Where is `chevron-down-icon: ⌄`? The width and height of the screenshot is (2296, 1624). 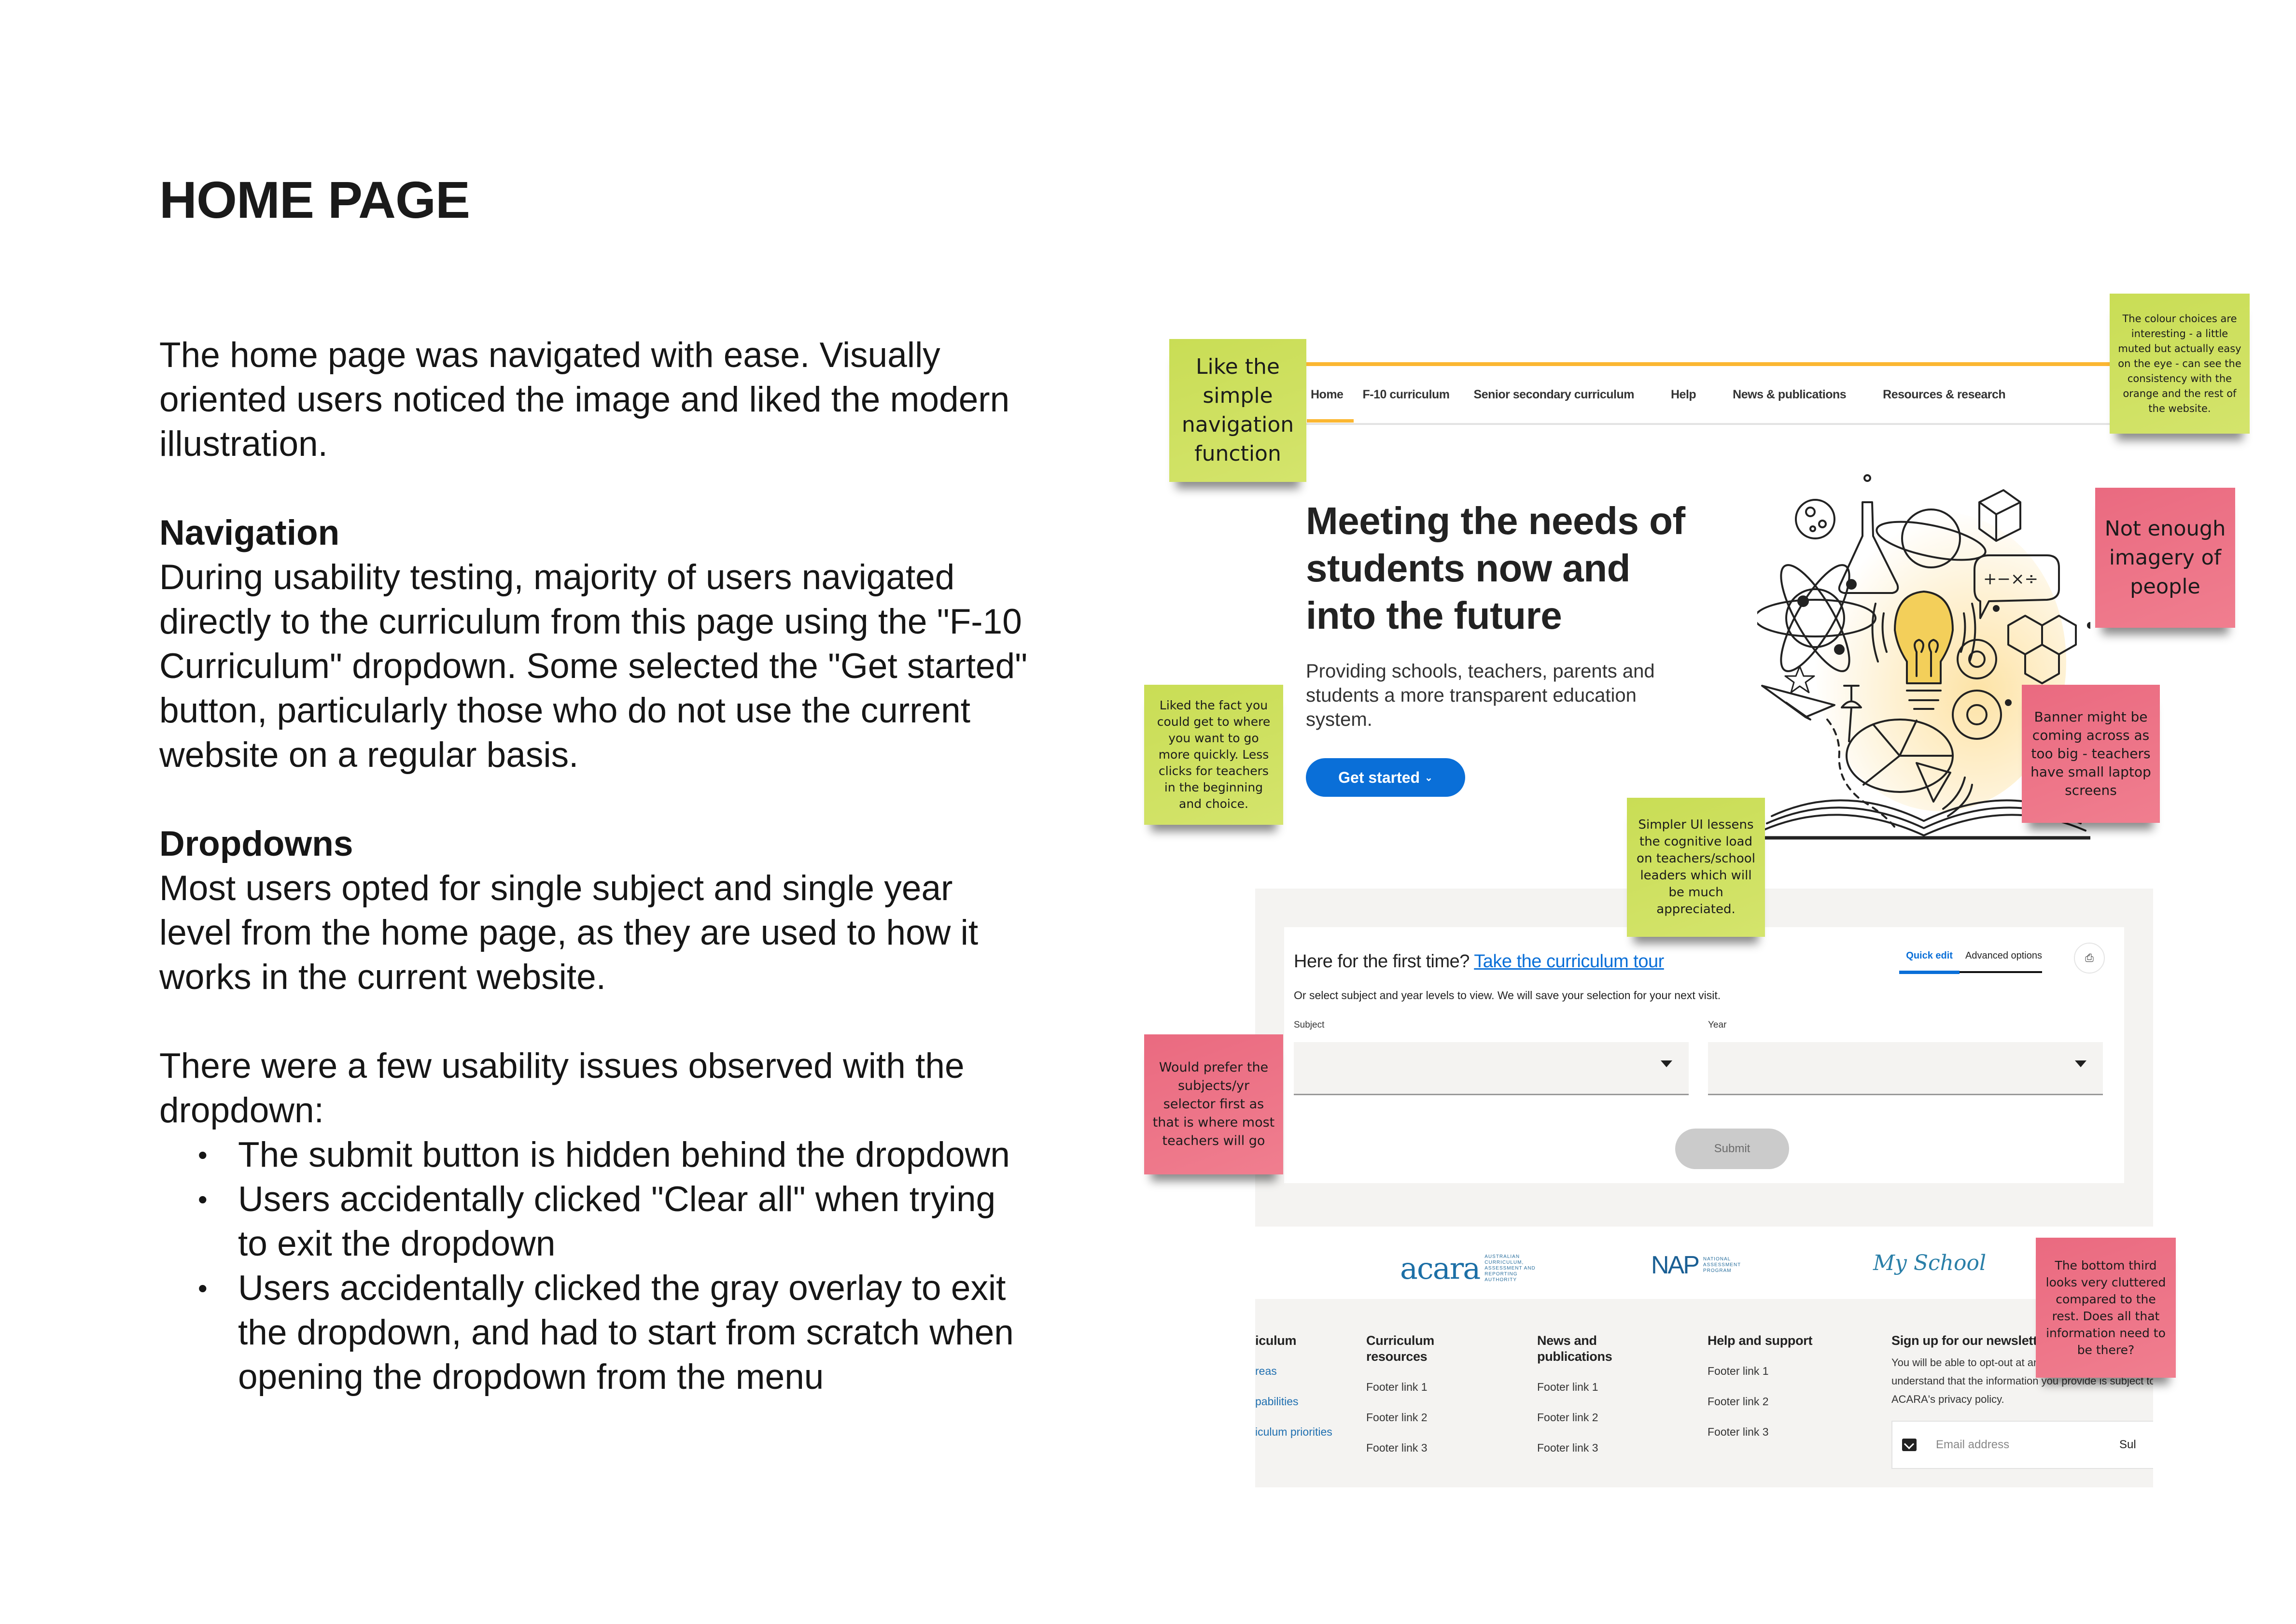
chevron-down-icon: ⌄ is located at coordinates (1429, 778).